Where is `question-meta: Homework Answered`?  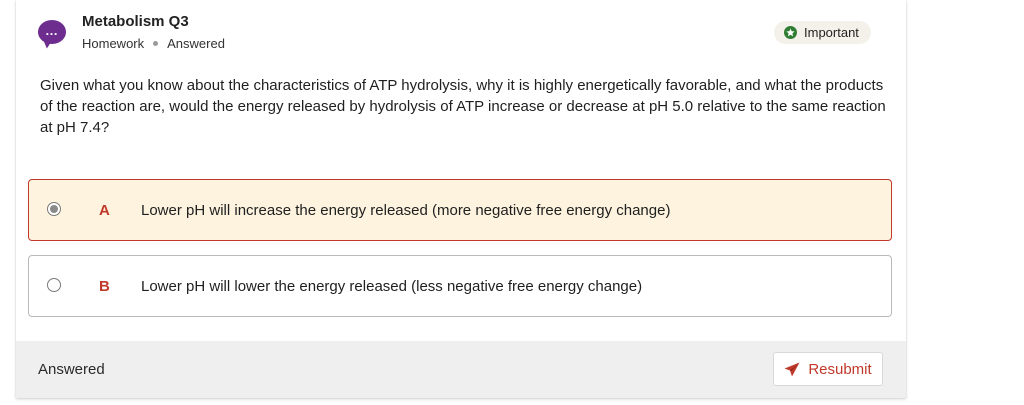 question-meta: Homework Answered is located at coordinates (153, 43).